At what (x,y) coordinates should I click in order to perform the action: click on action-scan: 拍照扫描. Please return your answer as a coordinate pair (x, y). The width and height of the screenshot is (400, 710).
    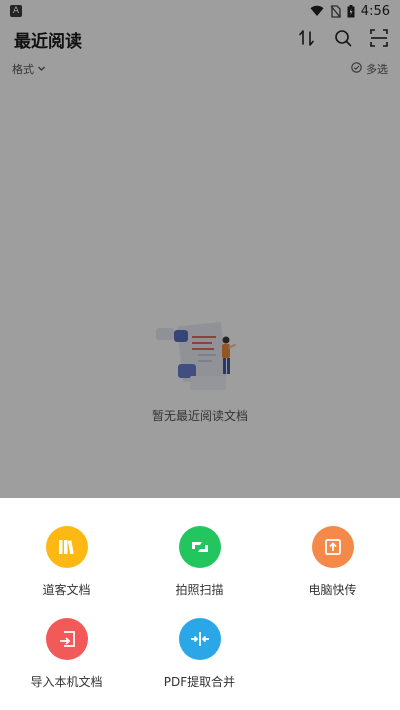
    Looking at the image, I should click on (199, 562).